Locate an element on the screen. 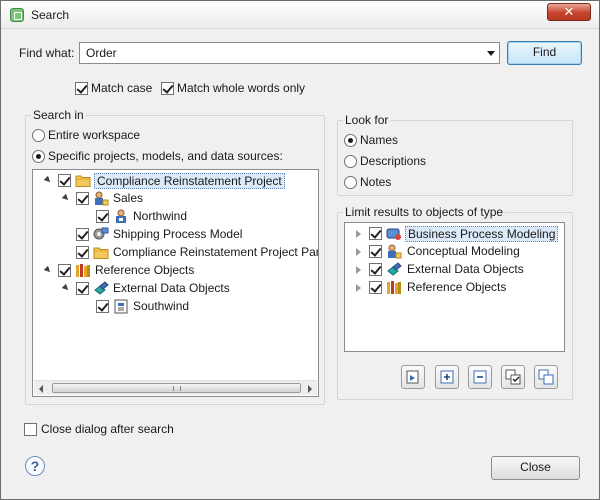 Image resolution: width=600 pixels, height=500 pixels. horizontal-scrollbar is located at coordinates (175, 387).